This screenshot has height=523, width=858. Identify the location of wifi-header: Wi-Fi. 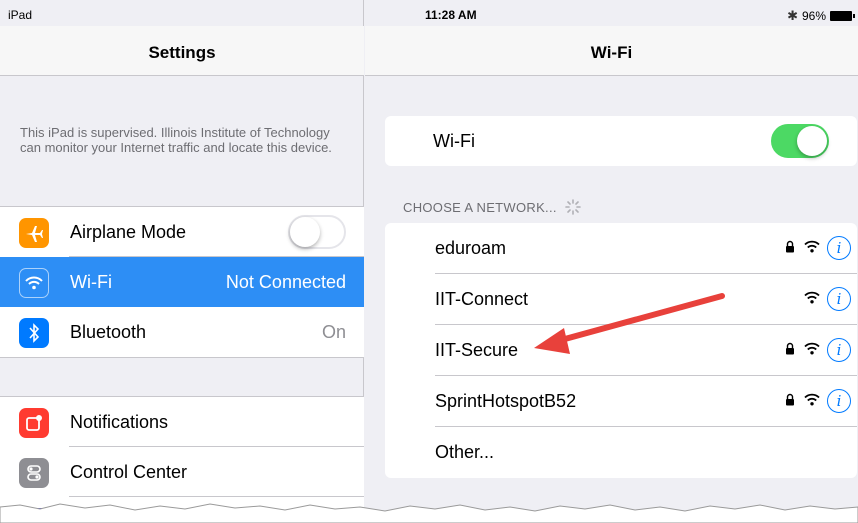
(611, 51).